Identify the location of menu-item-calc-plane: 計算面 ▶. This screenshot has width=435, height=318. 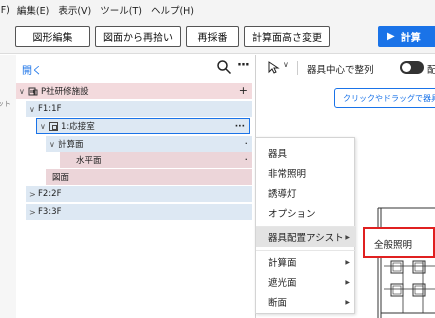
(306, 262).